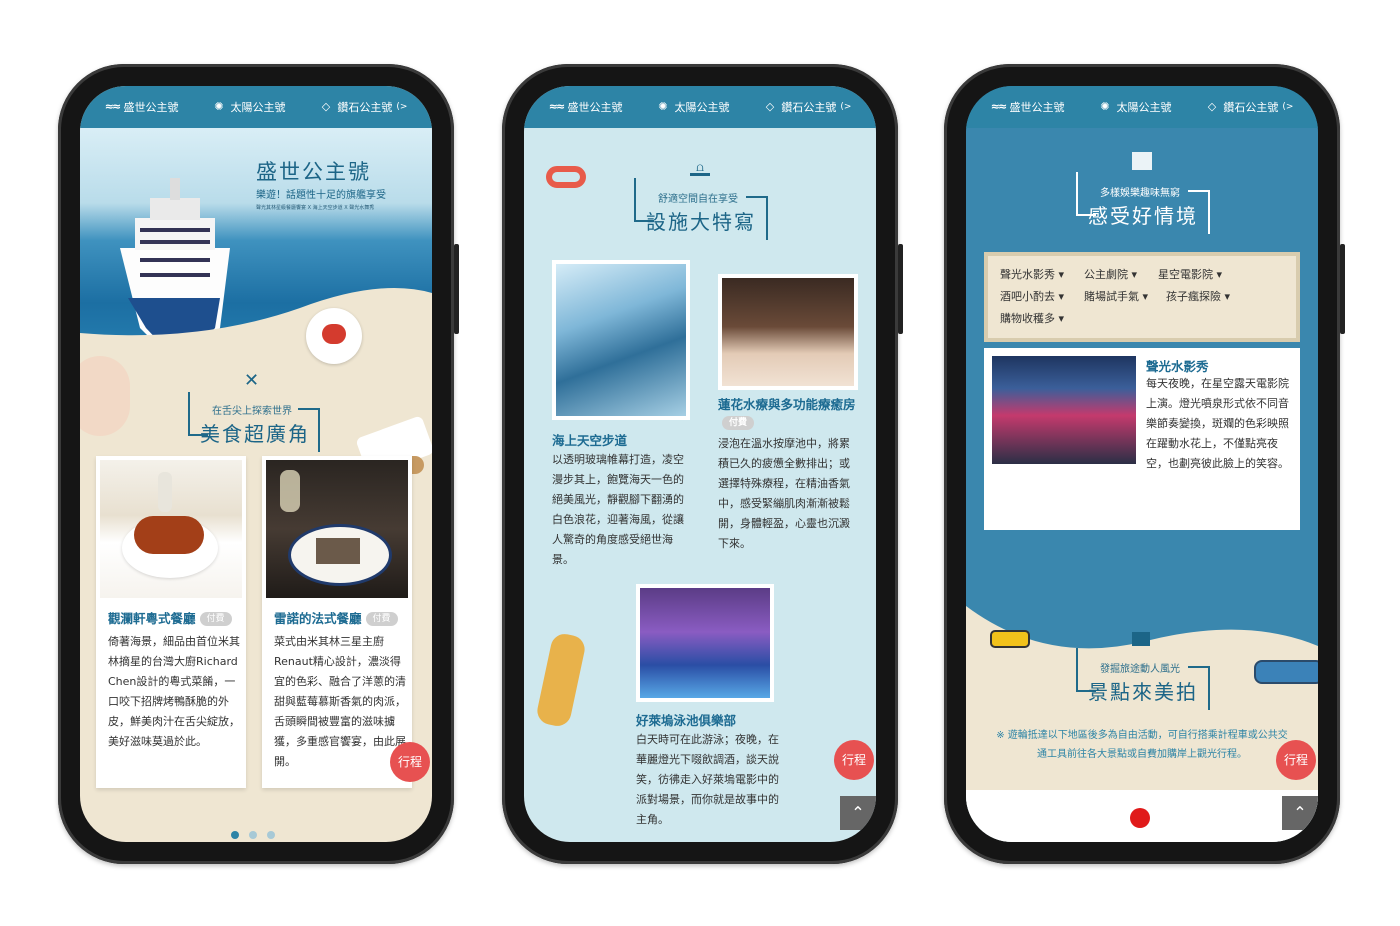 The height and width of the screenshot is (926, 1400). Describe the element at coordinates (105, 396) in the screenshot. I see `bread-image` at that location.